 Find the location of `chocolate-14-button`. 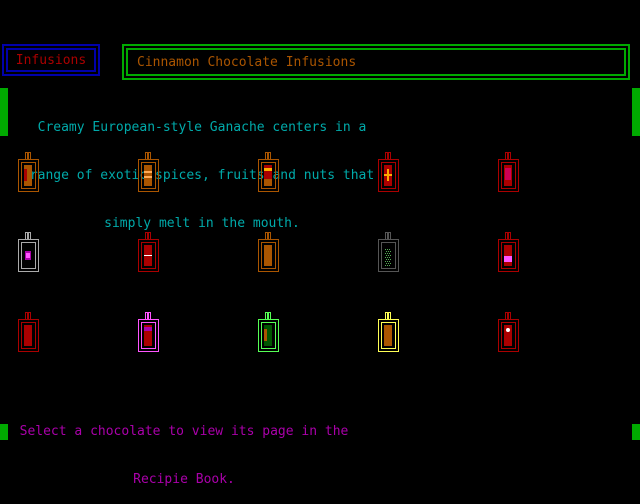

chocolate-14-button is located at coordinates (390, 333).